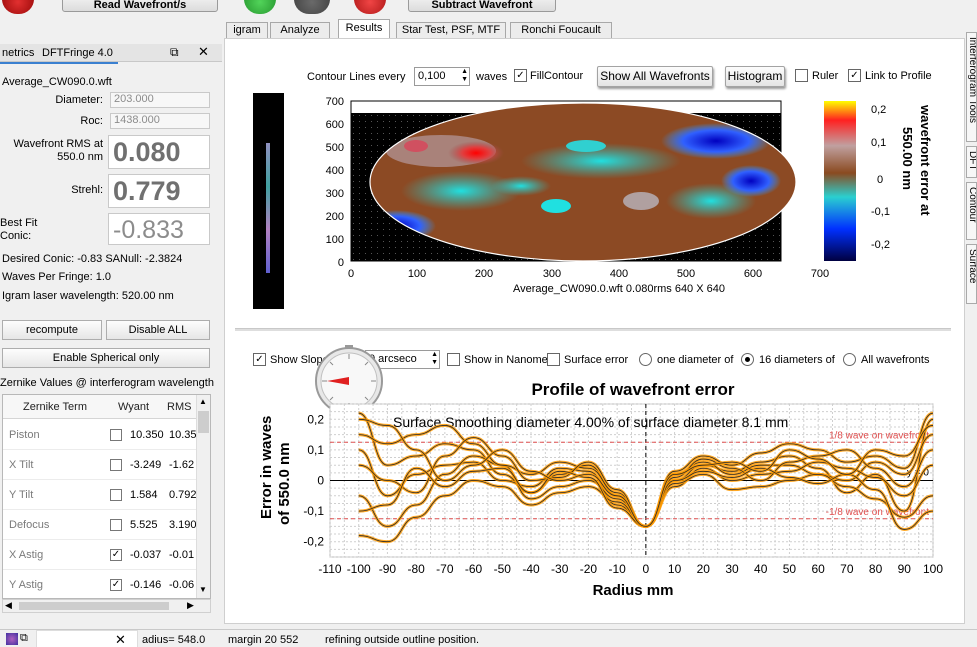  Describe the element at coordinates (18, 53) in the screenshot. I see `dock-title-left: netrics` at that location.